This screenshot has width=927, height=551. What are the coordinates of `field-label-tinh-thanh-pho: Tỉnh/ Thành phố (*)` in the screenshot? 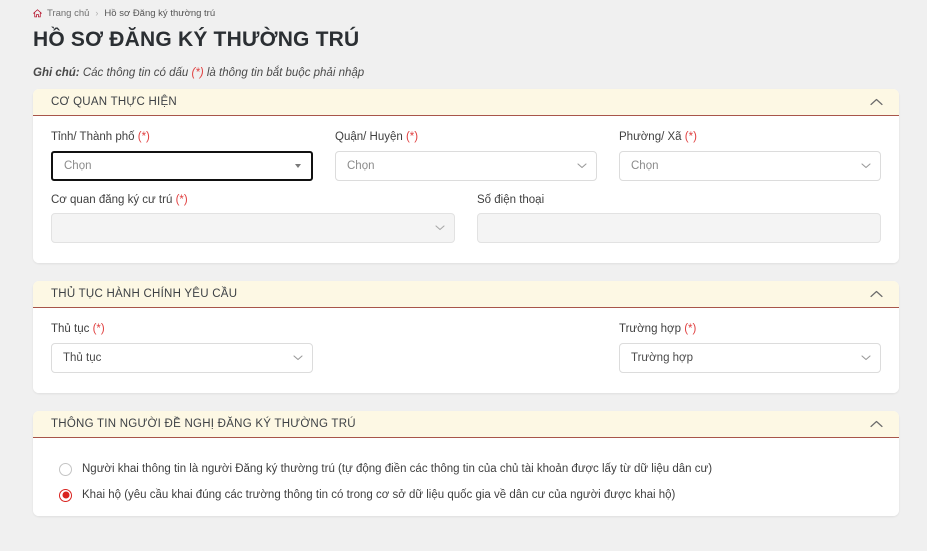 It's located at (182, 137).